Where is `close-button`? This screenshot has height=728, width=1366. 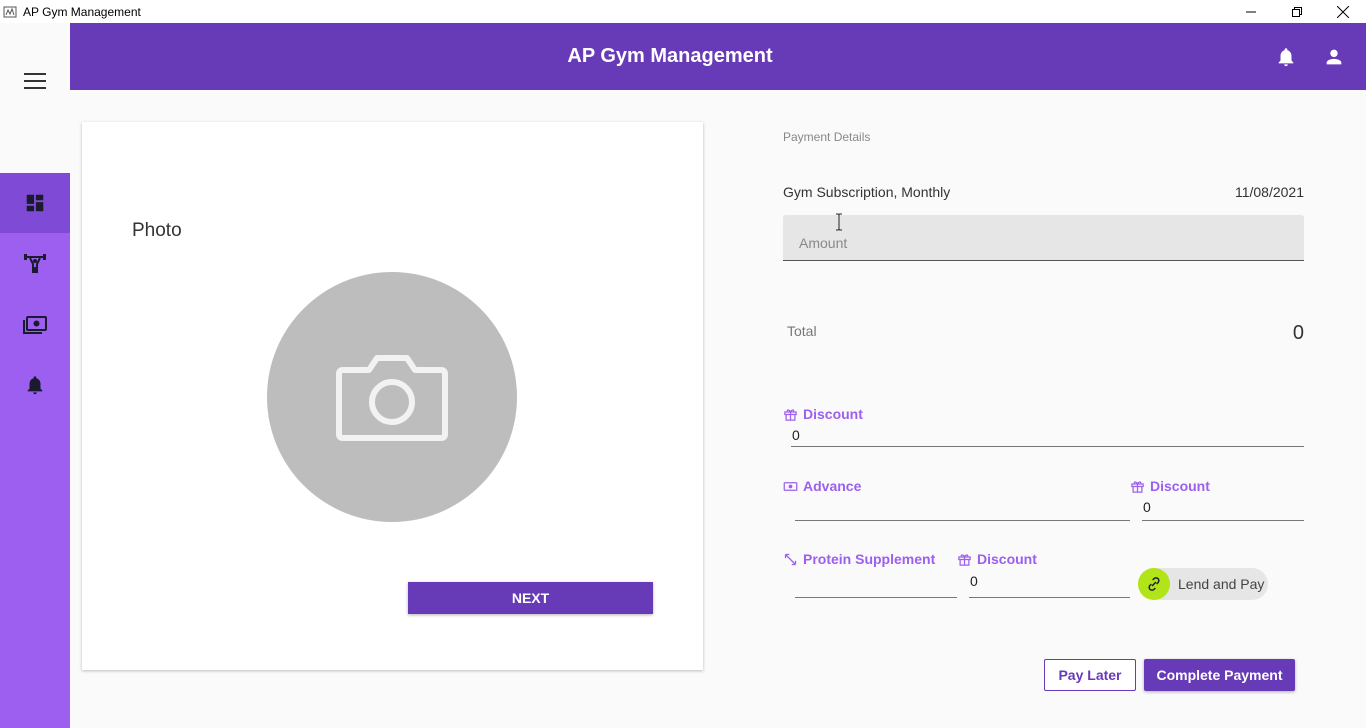
close-button is located at coordinates (1343, 11).